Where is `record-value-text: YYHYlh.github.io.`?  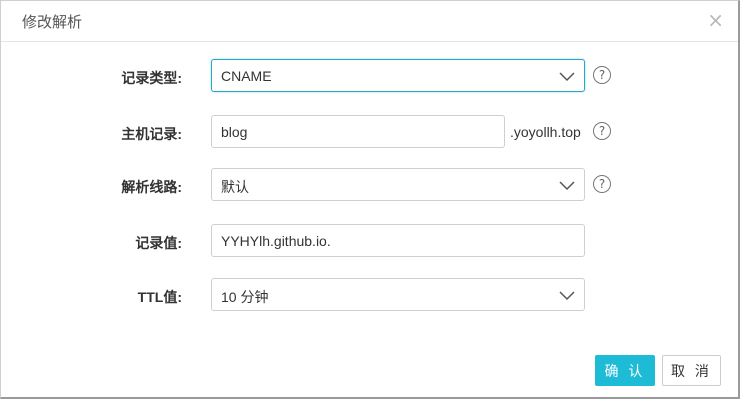
record-value-text: YYHYlh.github.io. is located at coordinates (276, 241).